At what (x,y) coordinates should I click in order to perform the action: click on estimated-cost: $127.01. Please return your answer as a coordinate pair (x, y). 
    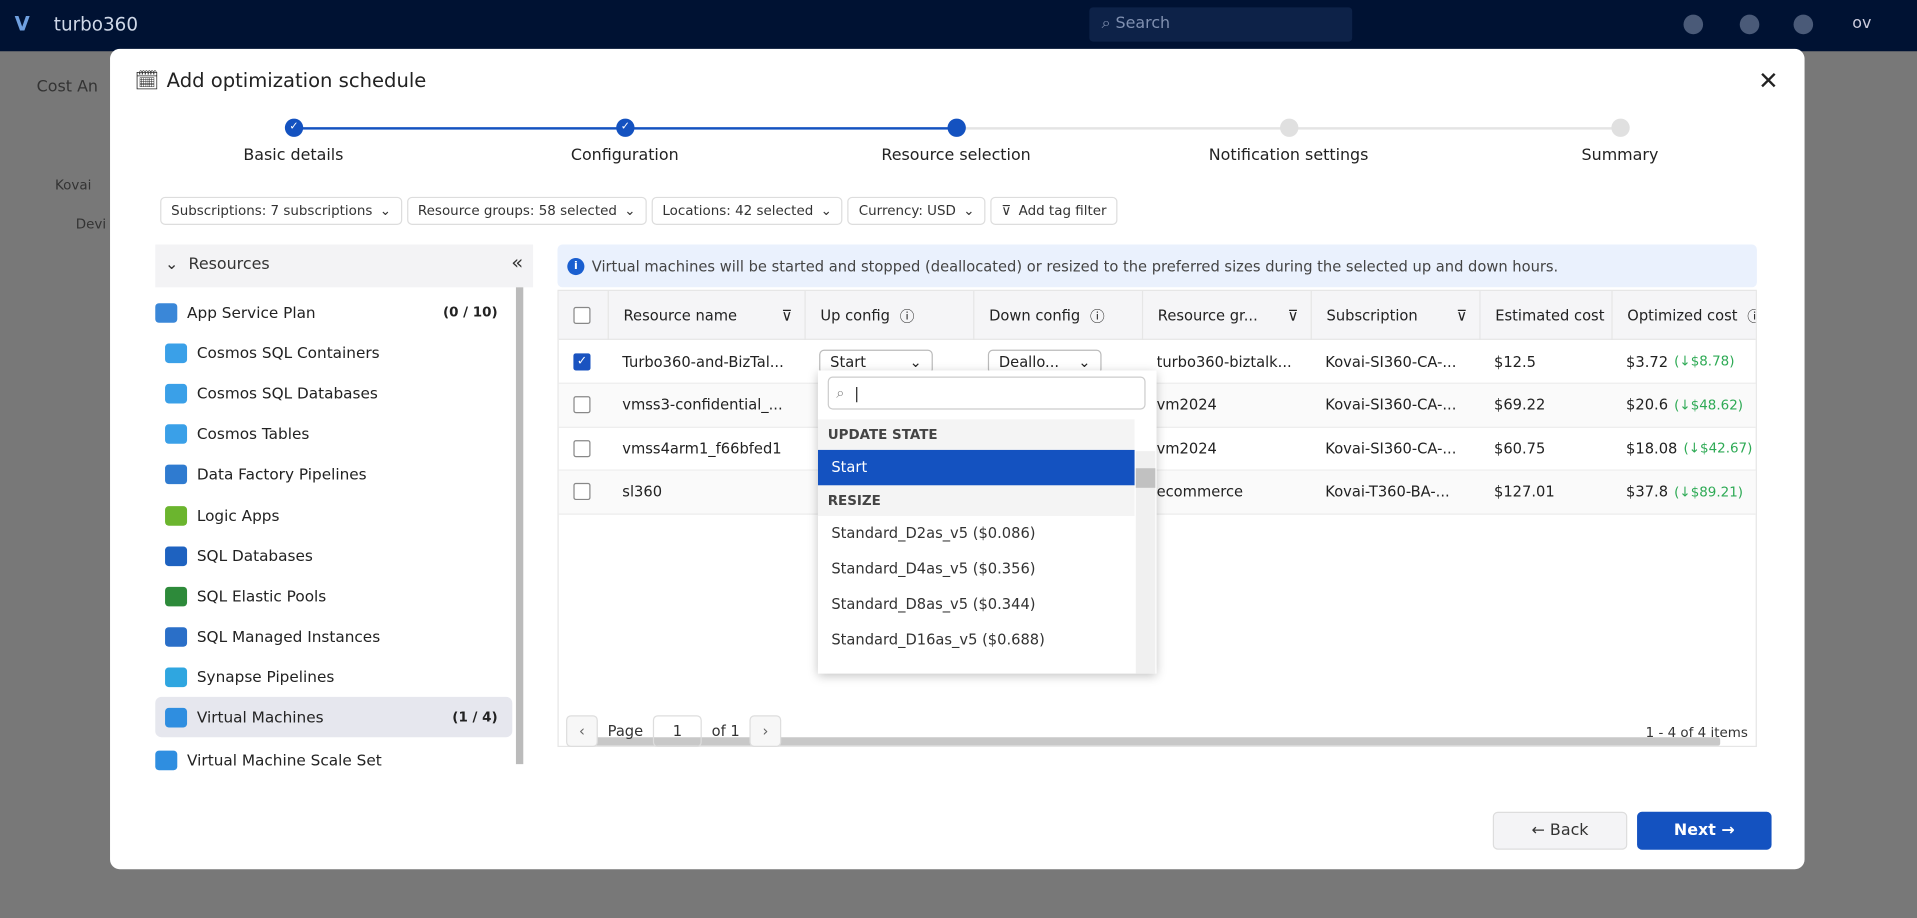
    Looking at the image, I should click on (1524, 491).